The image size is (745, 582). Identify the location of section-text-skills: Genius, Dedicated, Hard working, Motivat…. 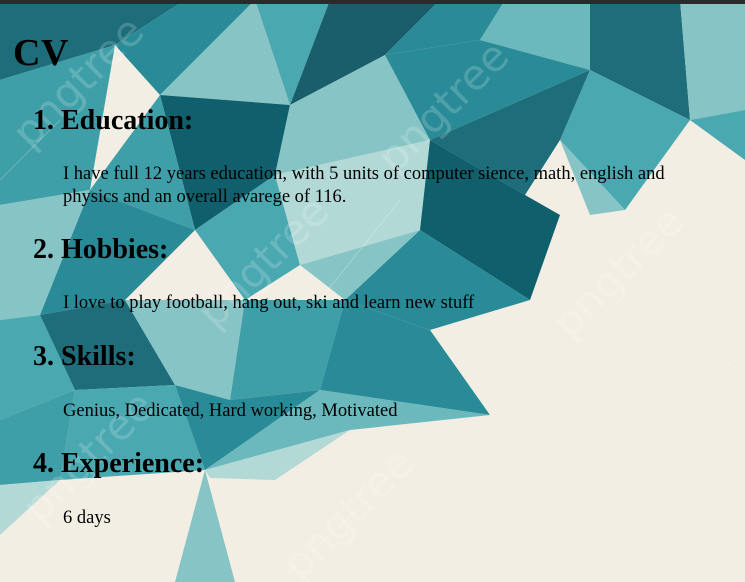
(230, 411).